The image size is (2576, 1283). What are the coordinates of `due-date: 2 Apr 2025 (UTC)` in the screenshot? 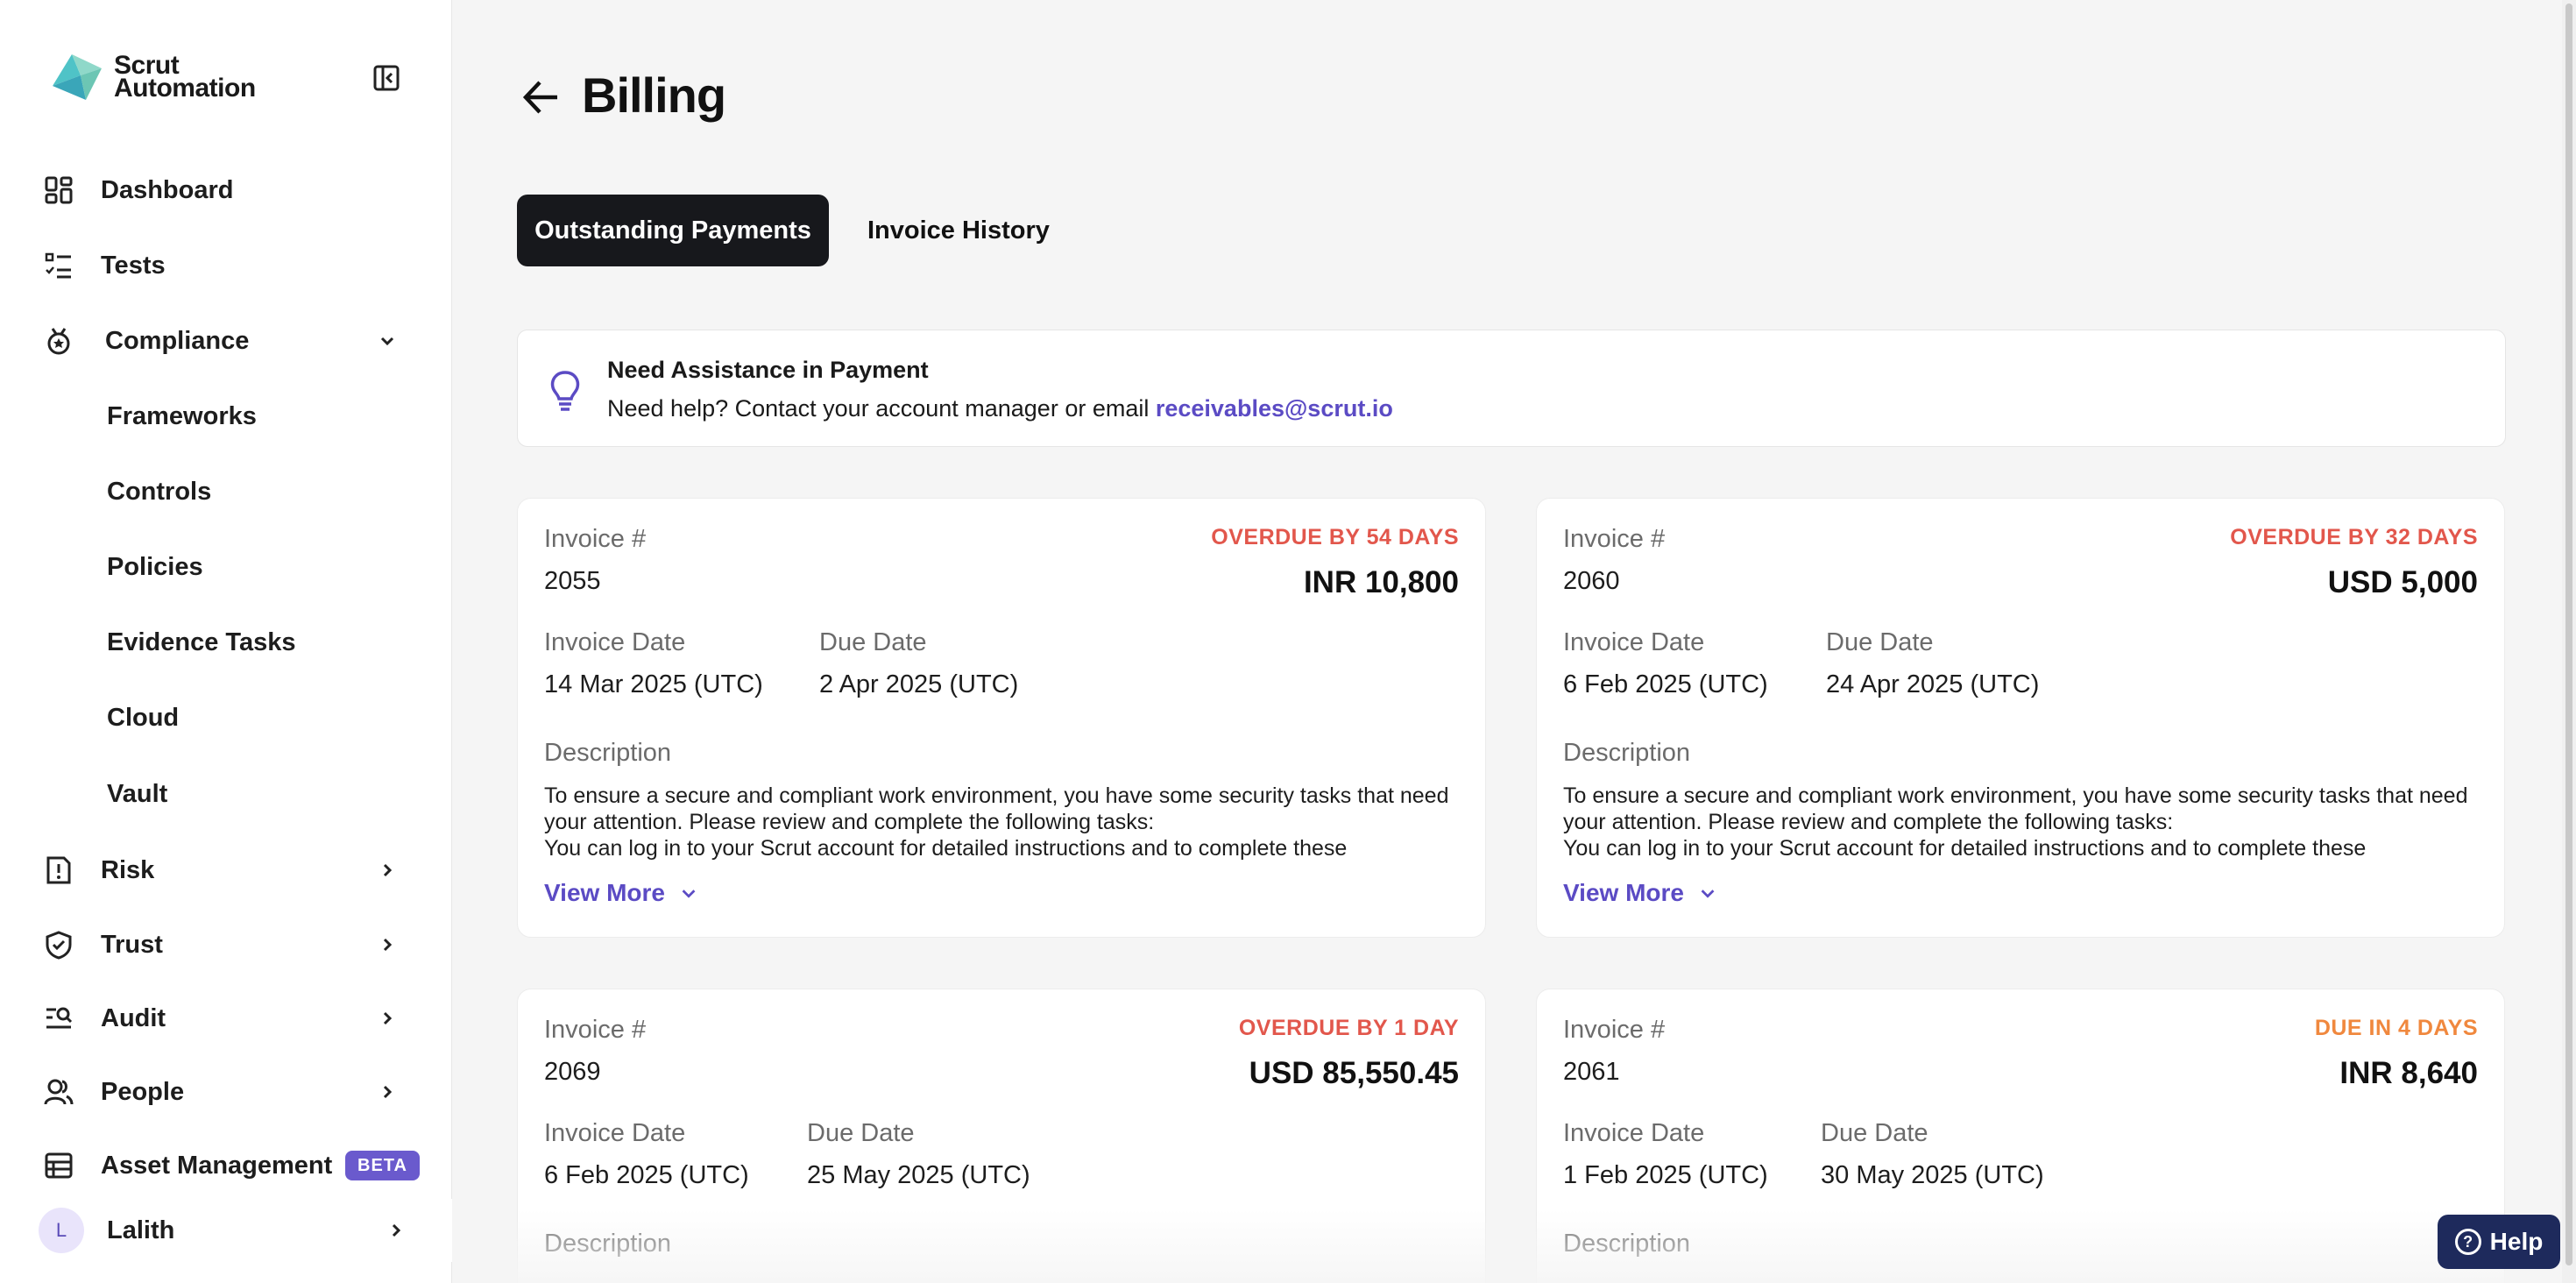 It's located at (919, 684).